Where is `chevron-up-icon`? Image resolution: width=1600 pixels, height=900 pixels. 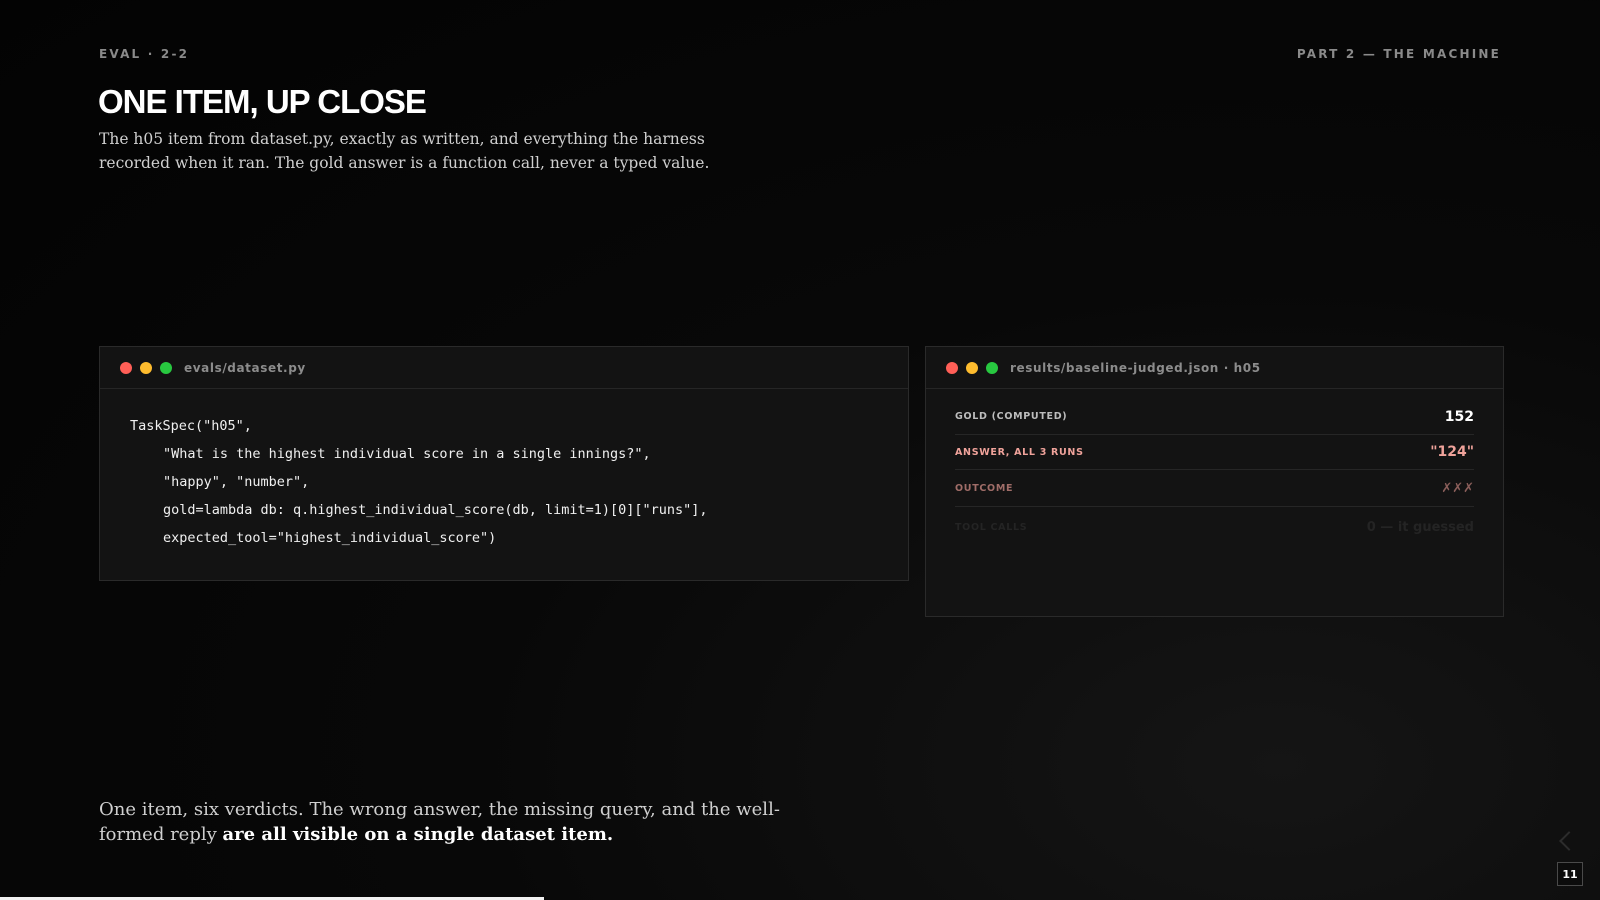
chevron-up-icon is located at coordinates (1569, 841).